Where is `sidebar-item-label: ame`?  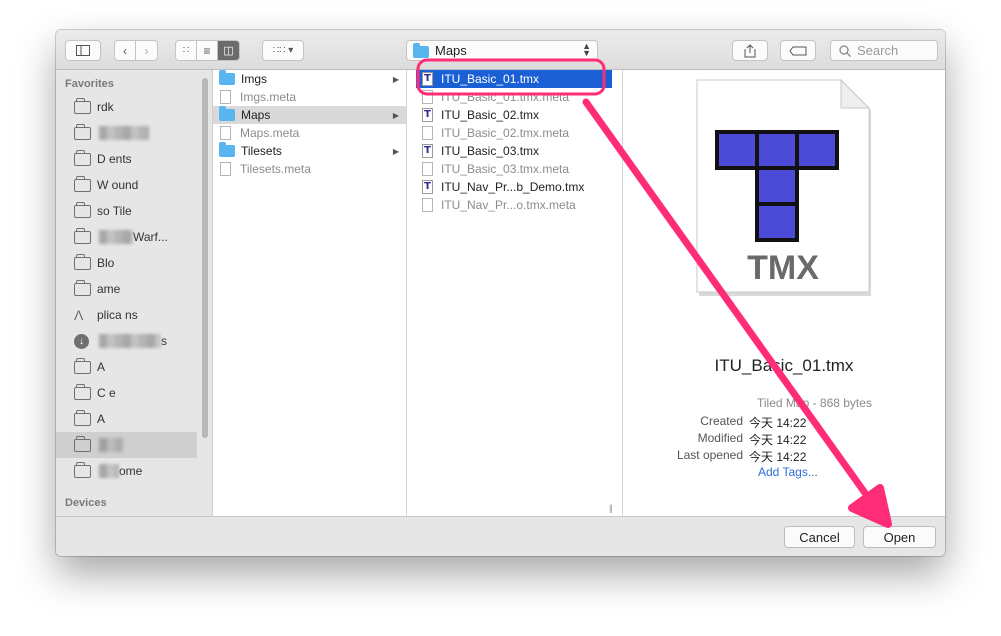 sidebar-item-label: ame is located at coordinates (109, 289).